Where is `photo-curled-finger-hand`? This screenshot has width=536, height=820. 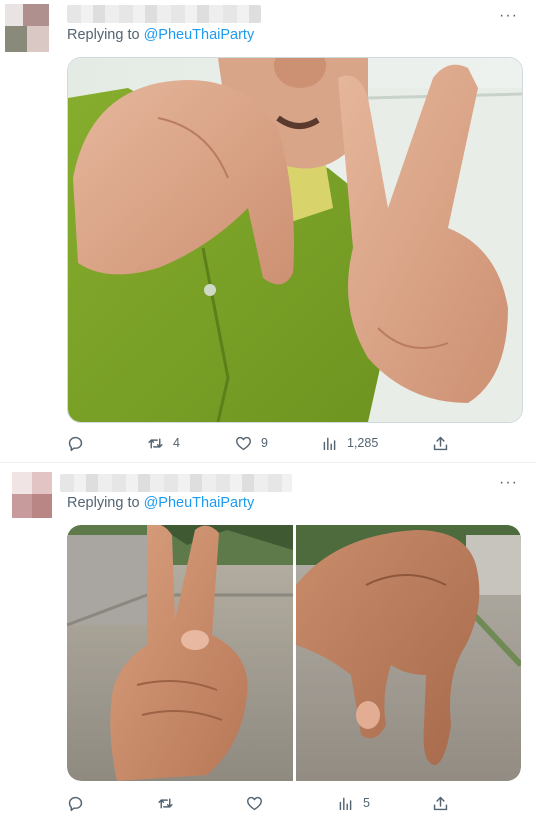
photo-curled-finger-hand is located at coordinates (408, 653).